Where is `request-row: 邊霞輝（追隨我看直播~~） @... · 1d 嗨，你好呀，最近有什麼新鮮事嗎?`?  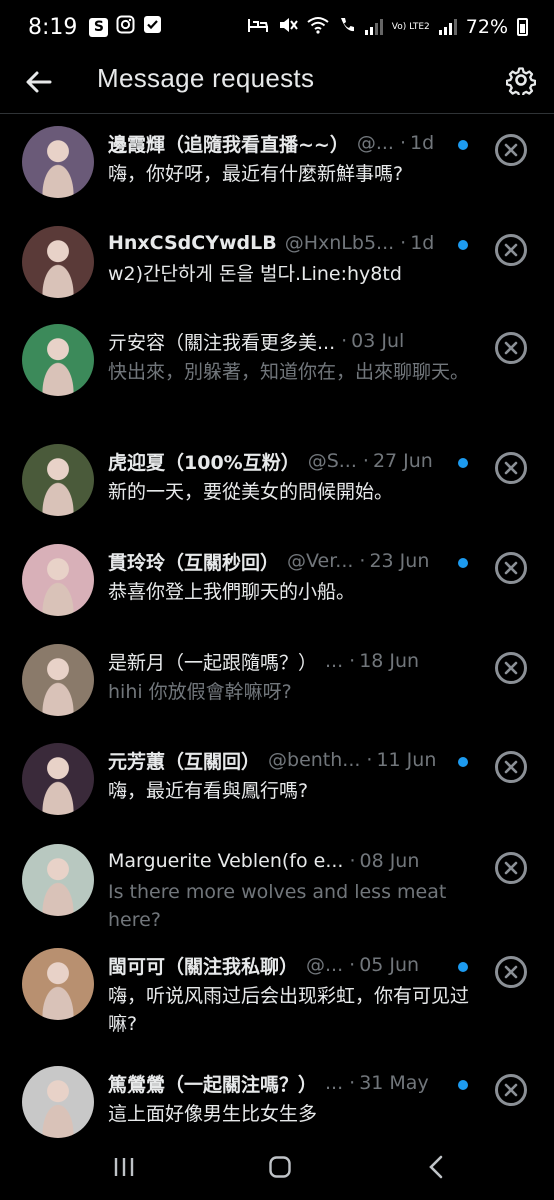
request-row: 邊霞輝（追隨我看直播~~） @... · 1d 嗨，你好呀，最近有什麼新鮮事嗎? is located at coordinates (277, 166).